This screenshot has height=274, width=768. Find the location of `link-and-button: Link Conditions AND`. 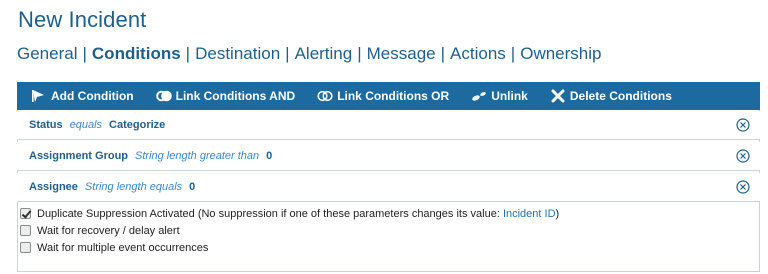

link-and-button: Link Conditions AND is located at coordinates (225, 96).